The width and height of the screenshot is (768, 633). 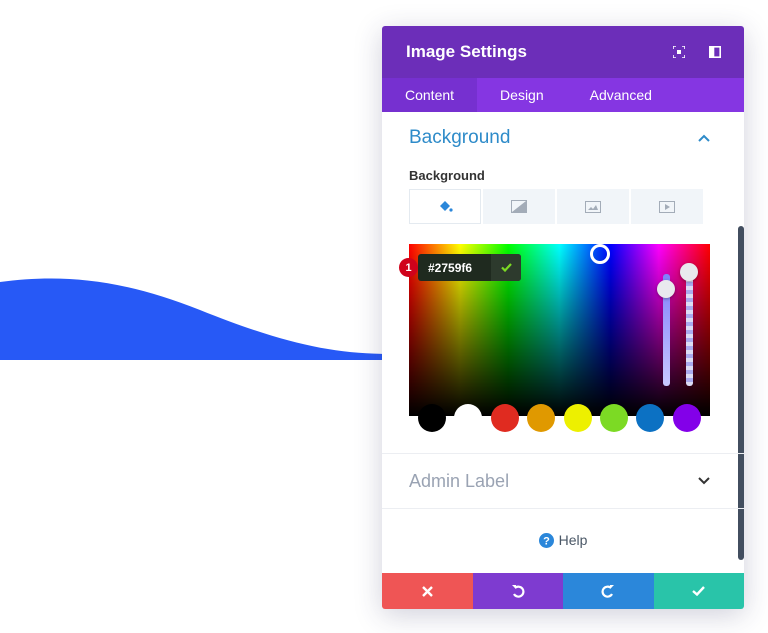 I want to click on paint-bucket-icon, so click(x=446, y=206).